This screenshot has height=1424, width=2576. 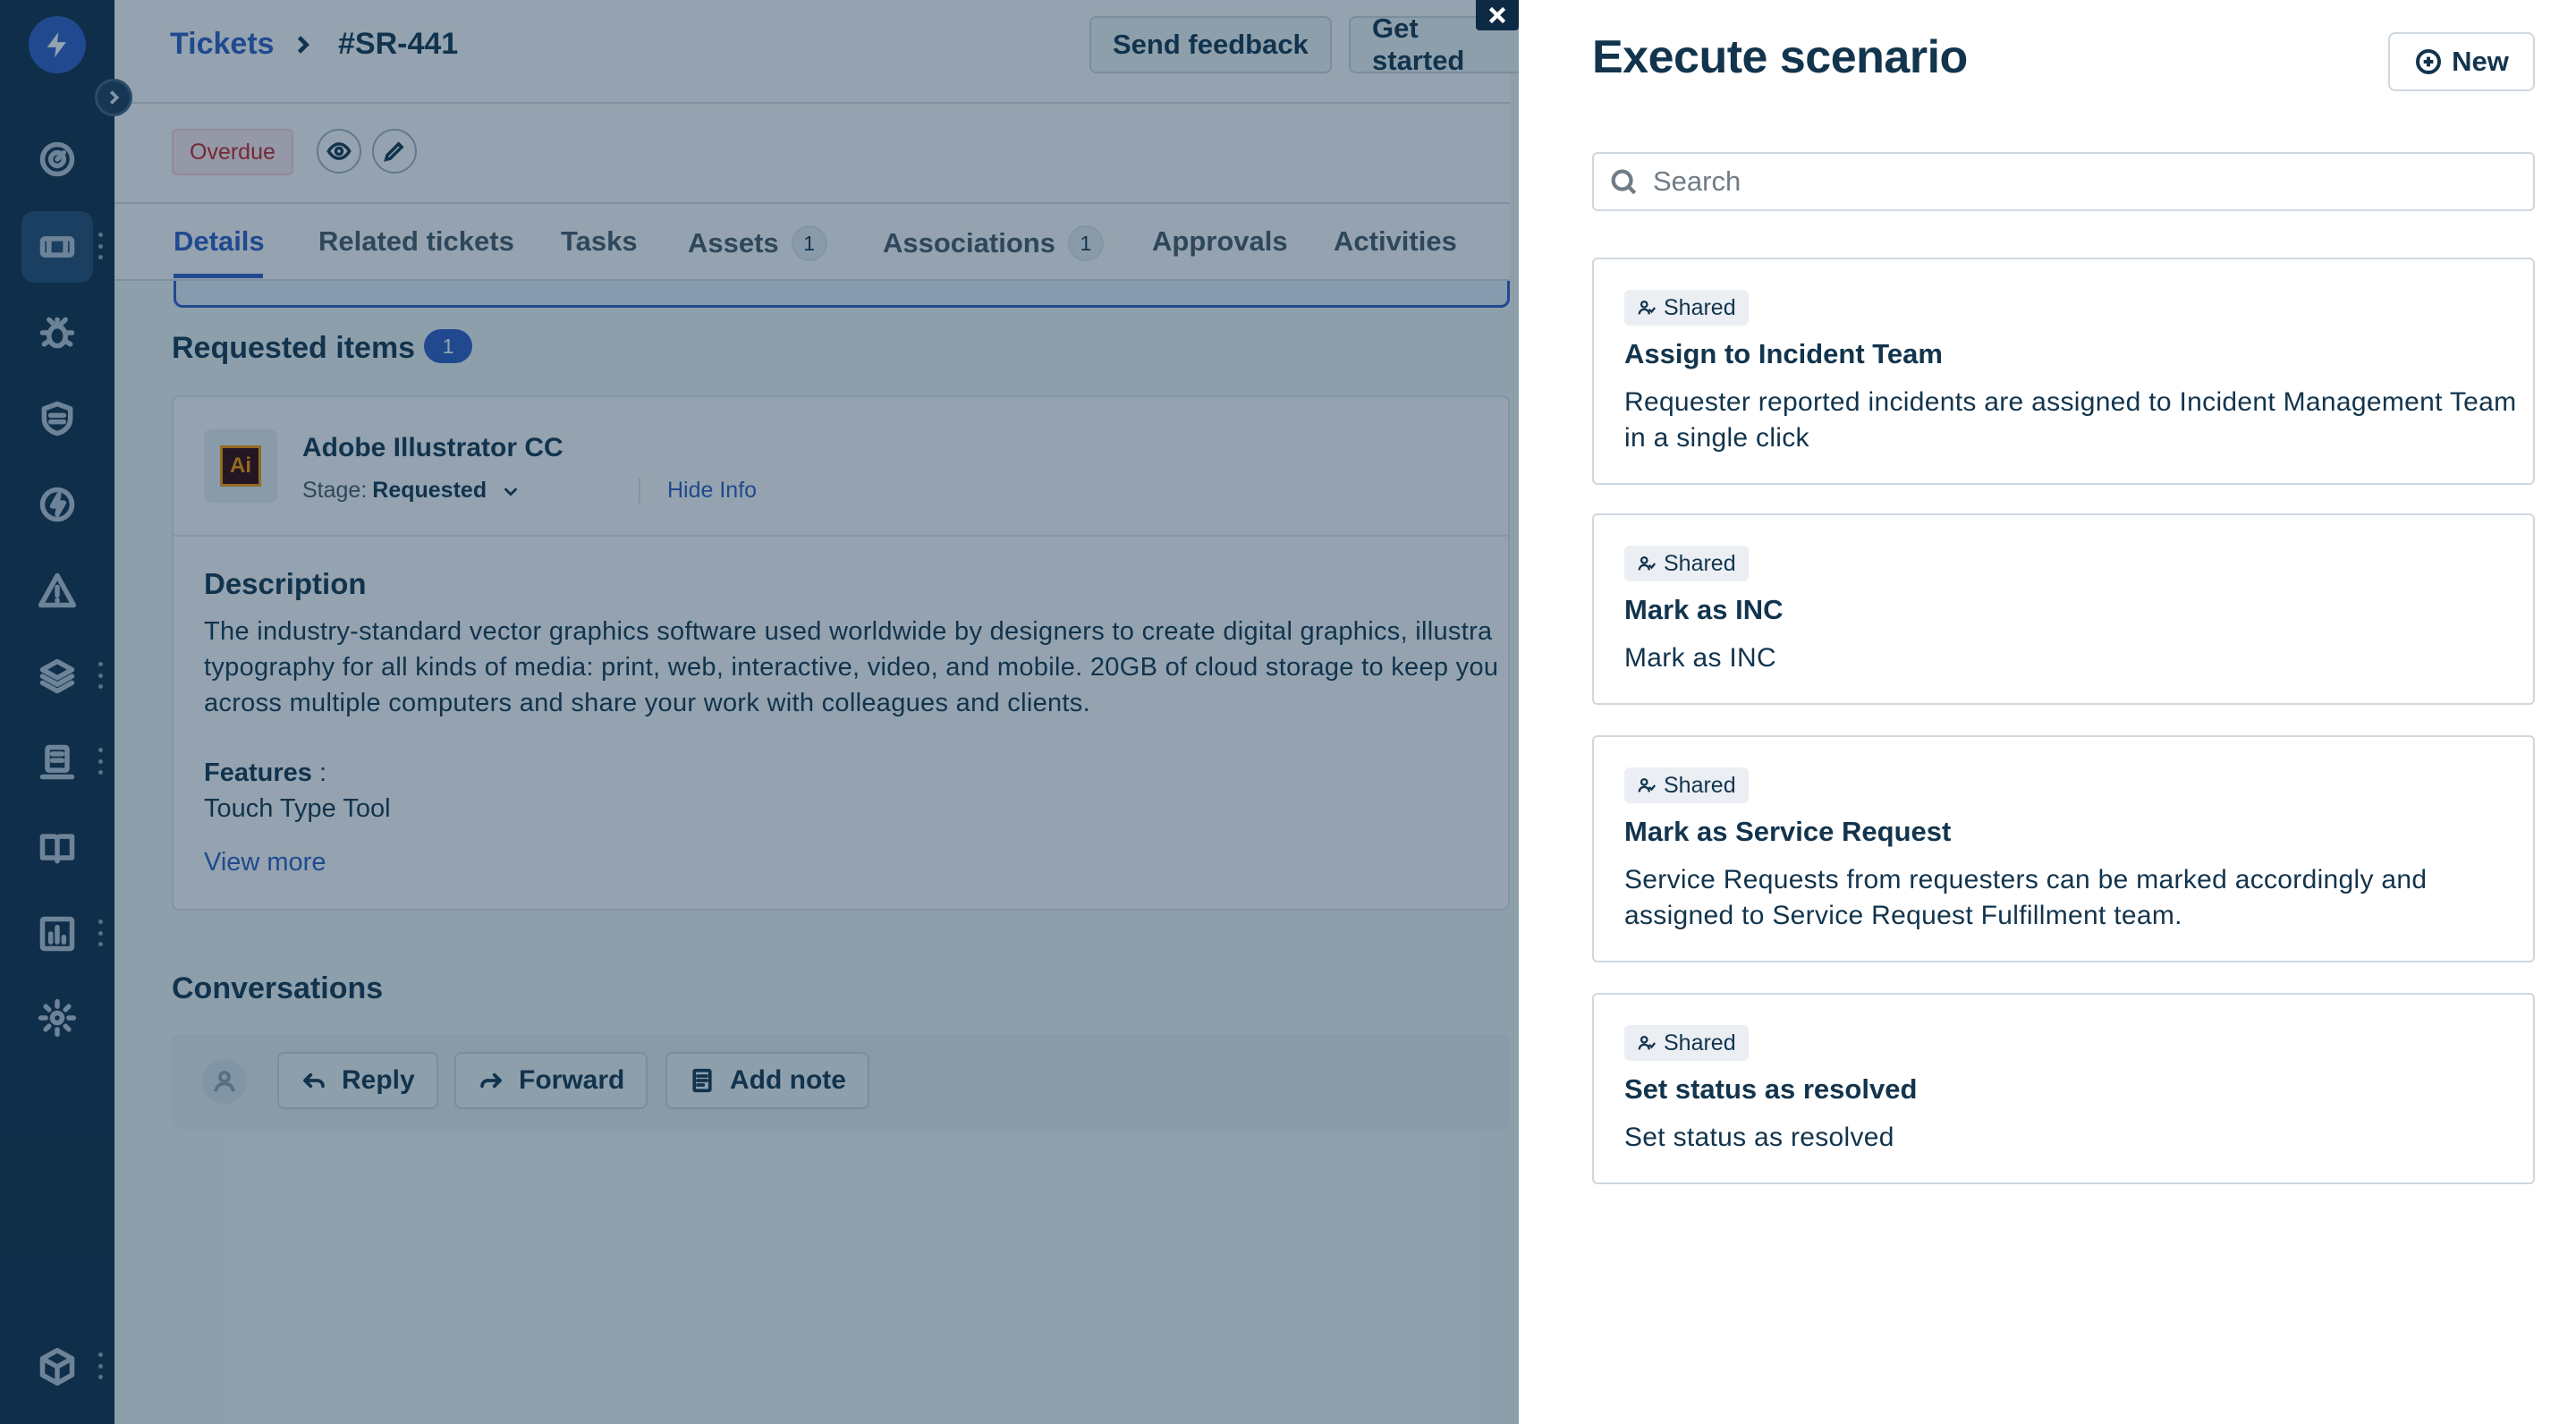 I want to click on search-input, so click(x=2082, y=181).